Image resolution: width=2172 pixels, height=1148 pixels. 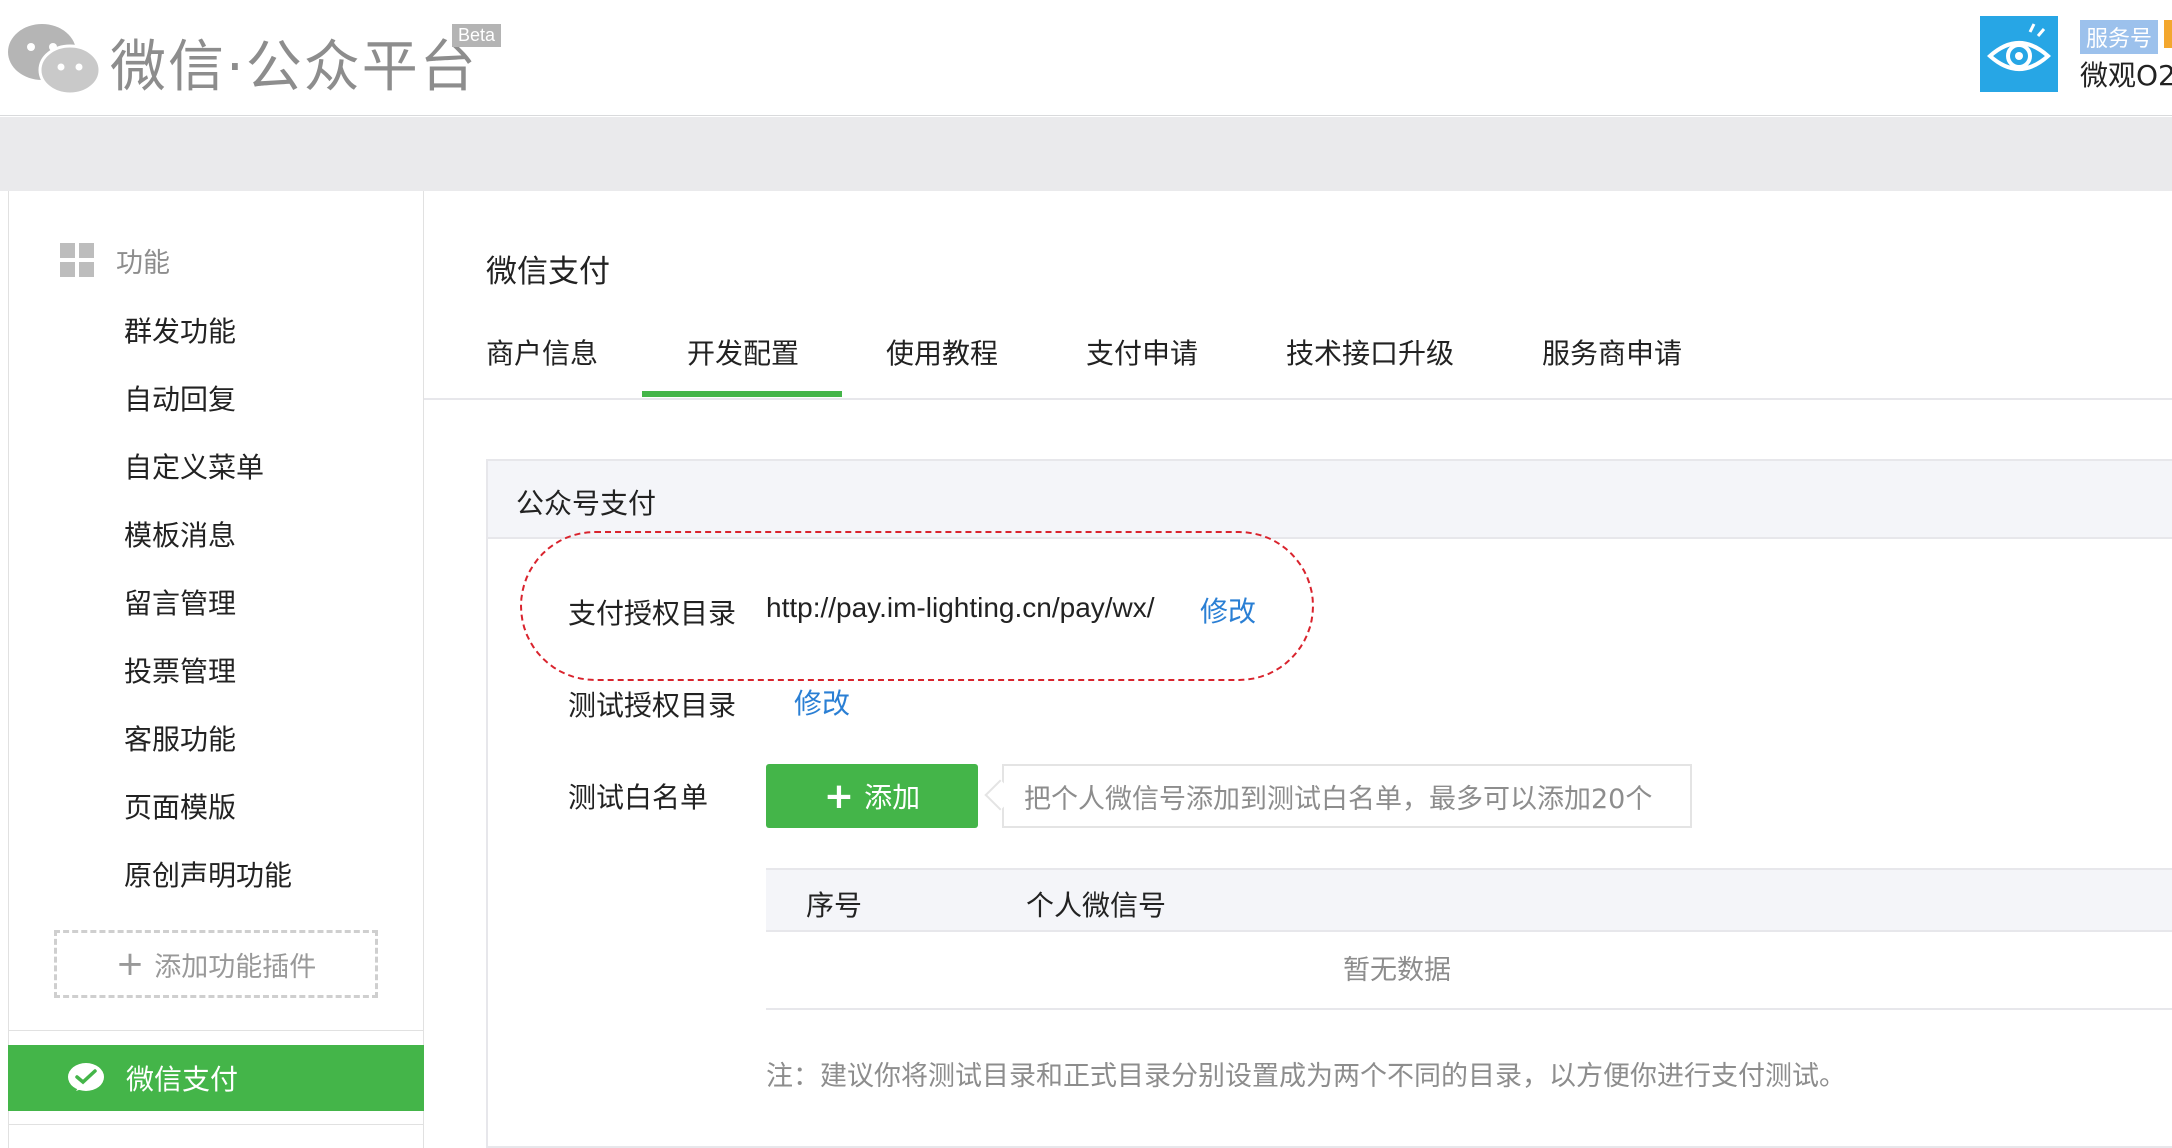 What do you see at coordinates (1469, 1009) in the screenshot?
I see `table-divider` at bounding box center [1469, 1009].